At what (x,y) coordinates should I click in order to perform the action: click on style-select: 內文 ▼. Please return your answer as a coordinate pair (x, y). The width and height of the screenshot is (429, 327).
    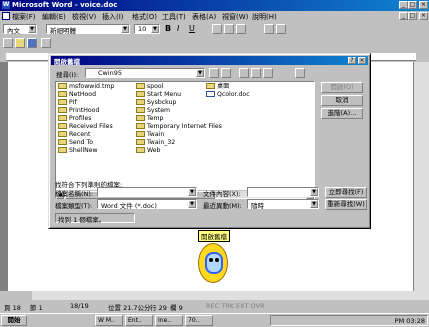
    Looking at the image, I should click on (20, 29).